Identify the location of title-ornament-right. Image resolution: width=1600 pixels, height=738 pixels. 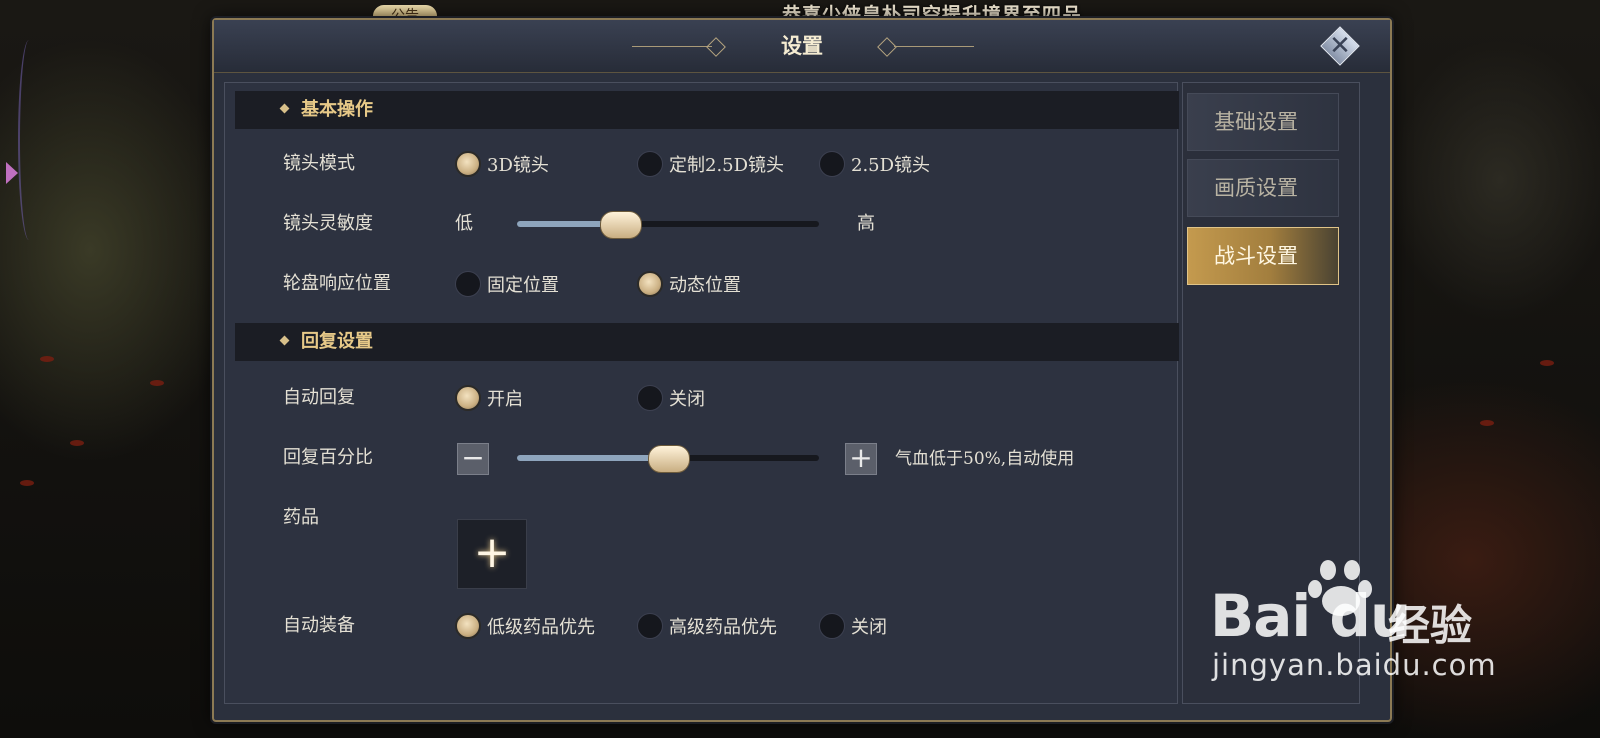
(934, 46).